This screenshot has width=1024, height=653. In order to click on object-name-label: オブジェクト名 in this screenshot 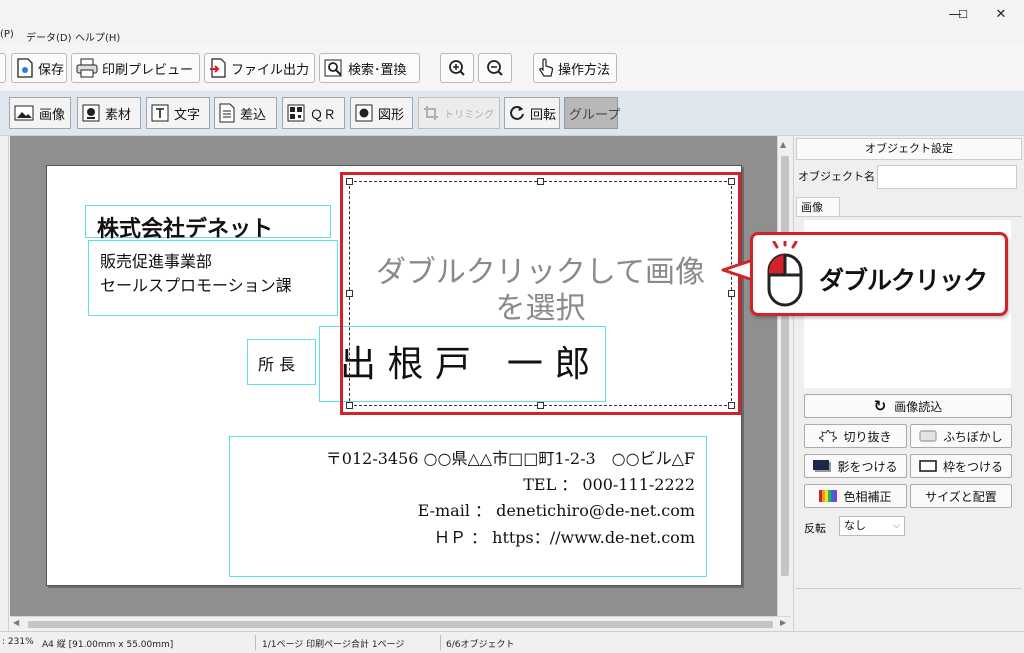, I will do `click(836, 176)`.